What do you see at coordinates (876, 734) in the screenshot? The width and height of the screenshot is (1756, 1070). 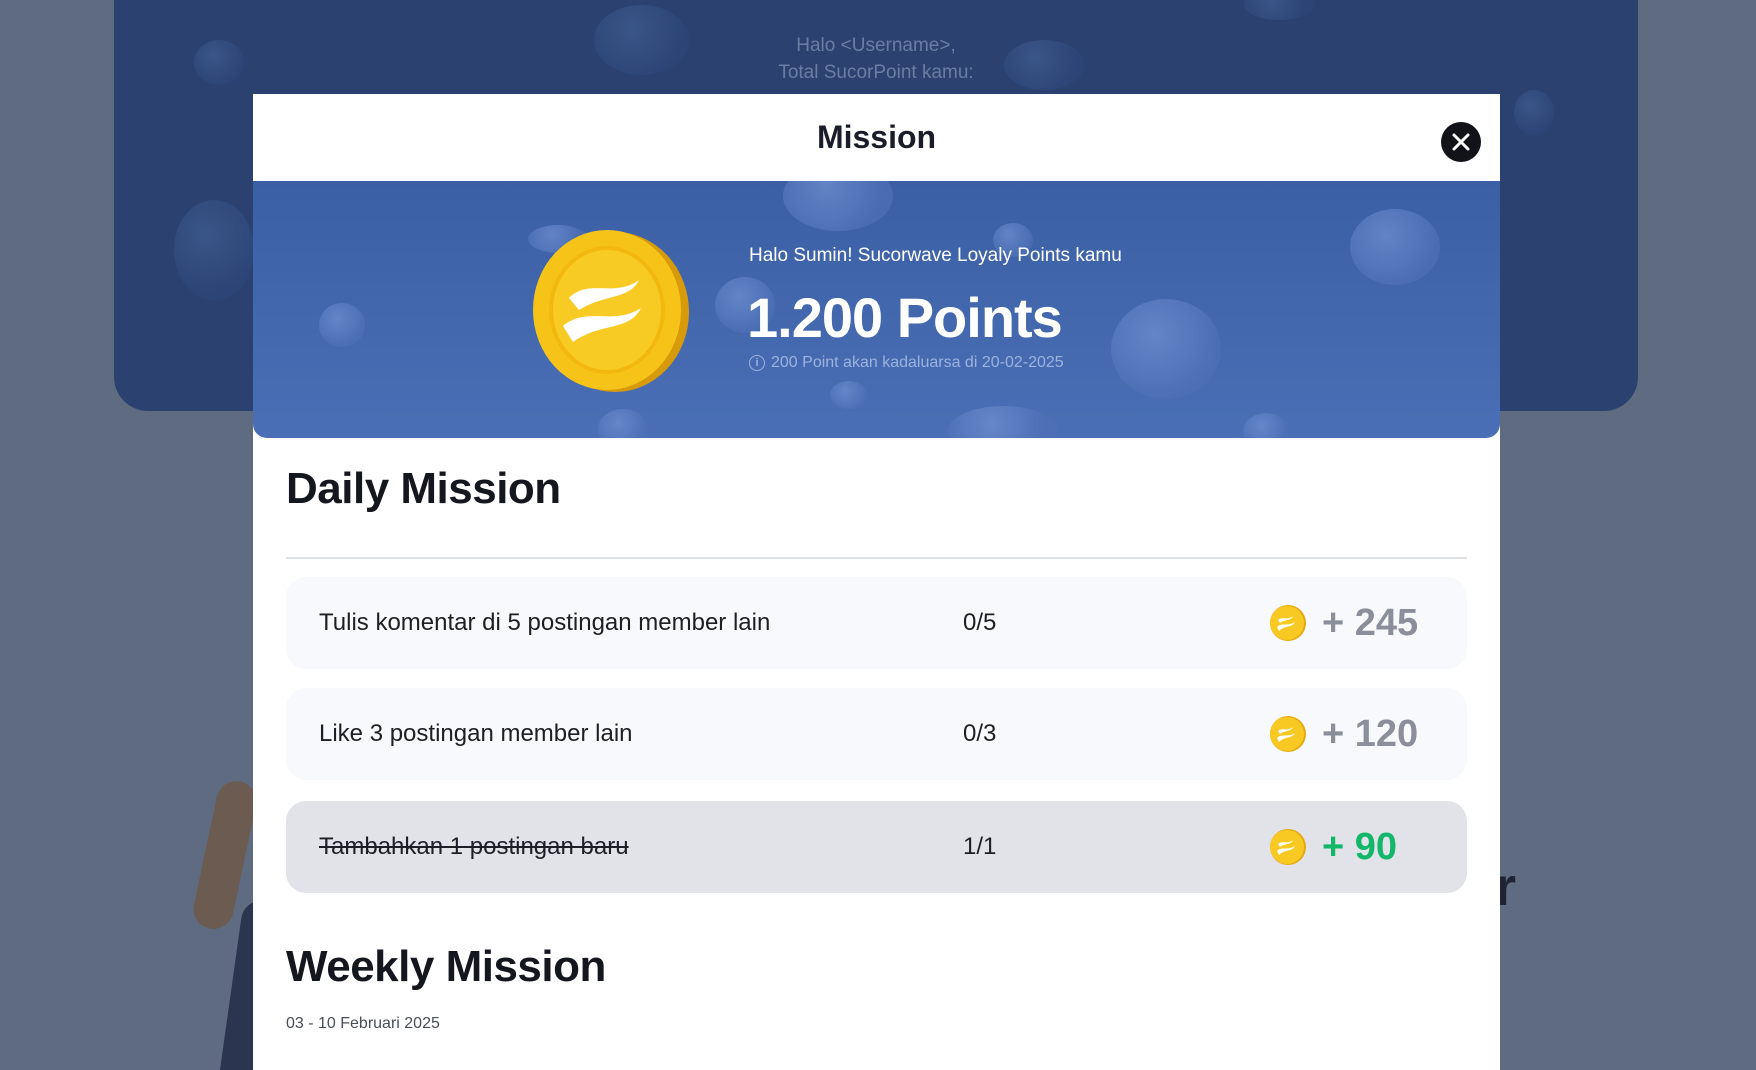 I see `mission-row: Like 3 postingan member lain 0/3 + 120` at bounding box center [876, 734].